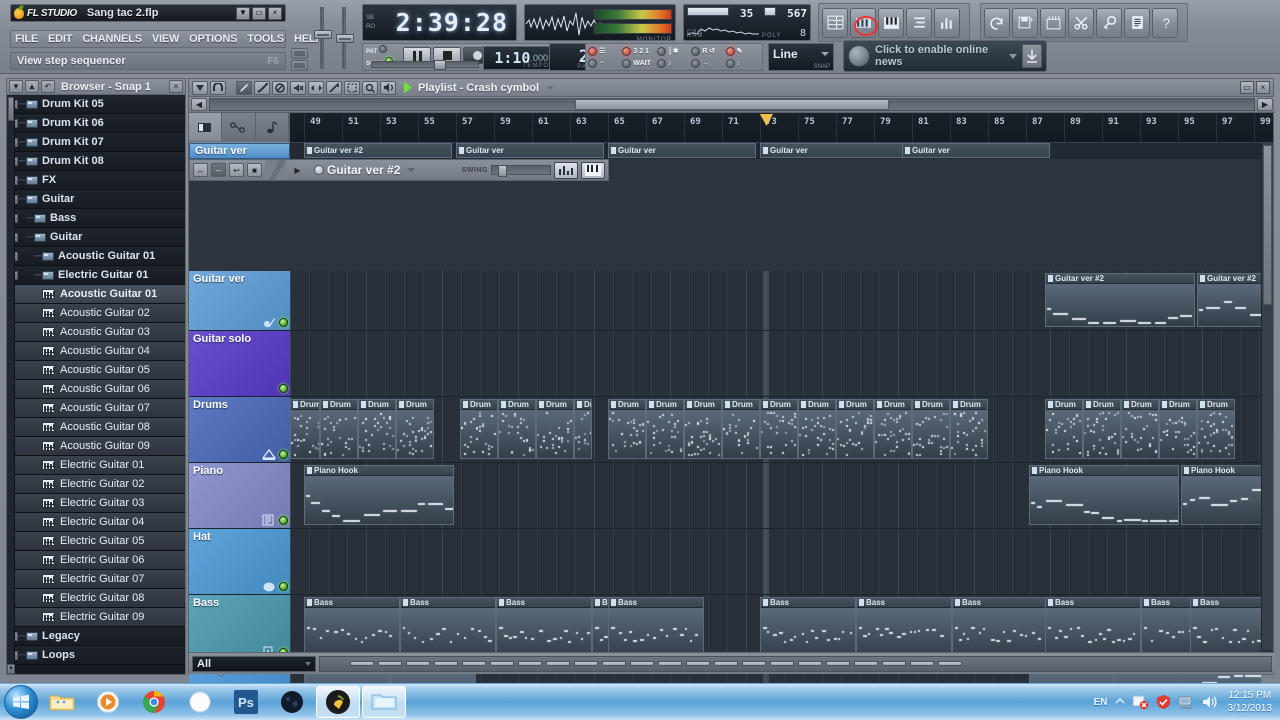 This screenshot has width=1280, height=720. What do you see at coordinates (11, 669) in the screenshot?
I see `browser-scroll-down-icon: ▼` at bounding box center [11, 669].